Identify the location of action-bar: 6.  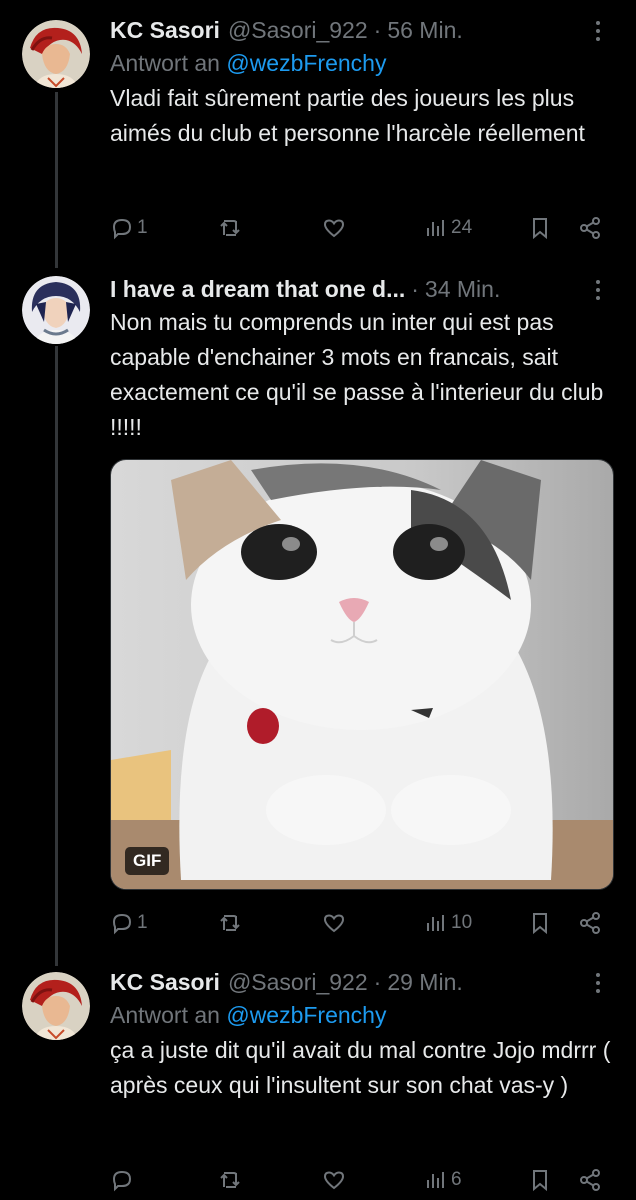
(364, 1180).